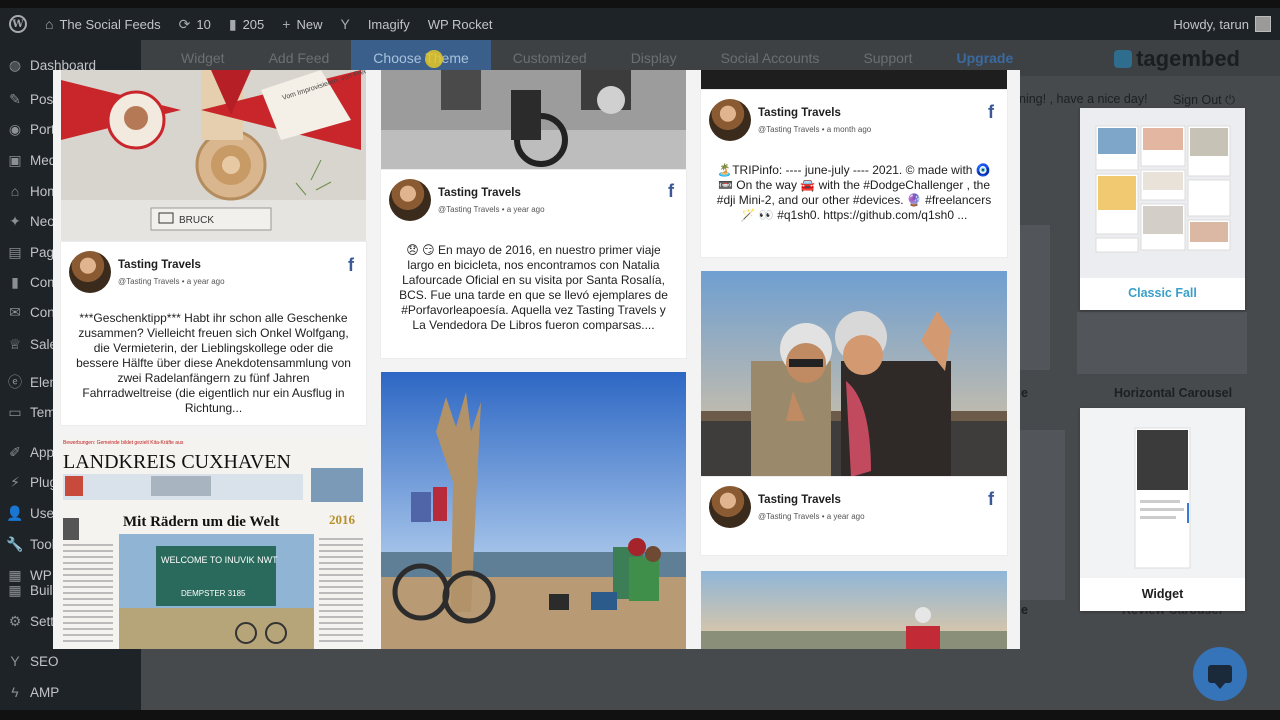 The width and height of the screenshot is (1280, 720). I want to click on chart-icon: ♕, so click(15, 343).